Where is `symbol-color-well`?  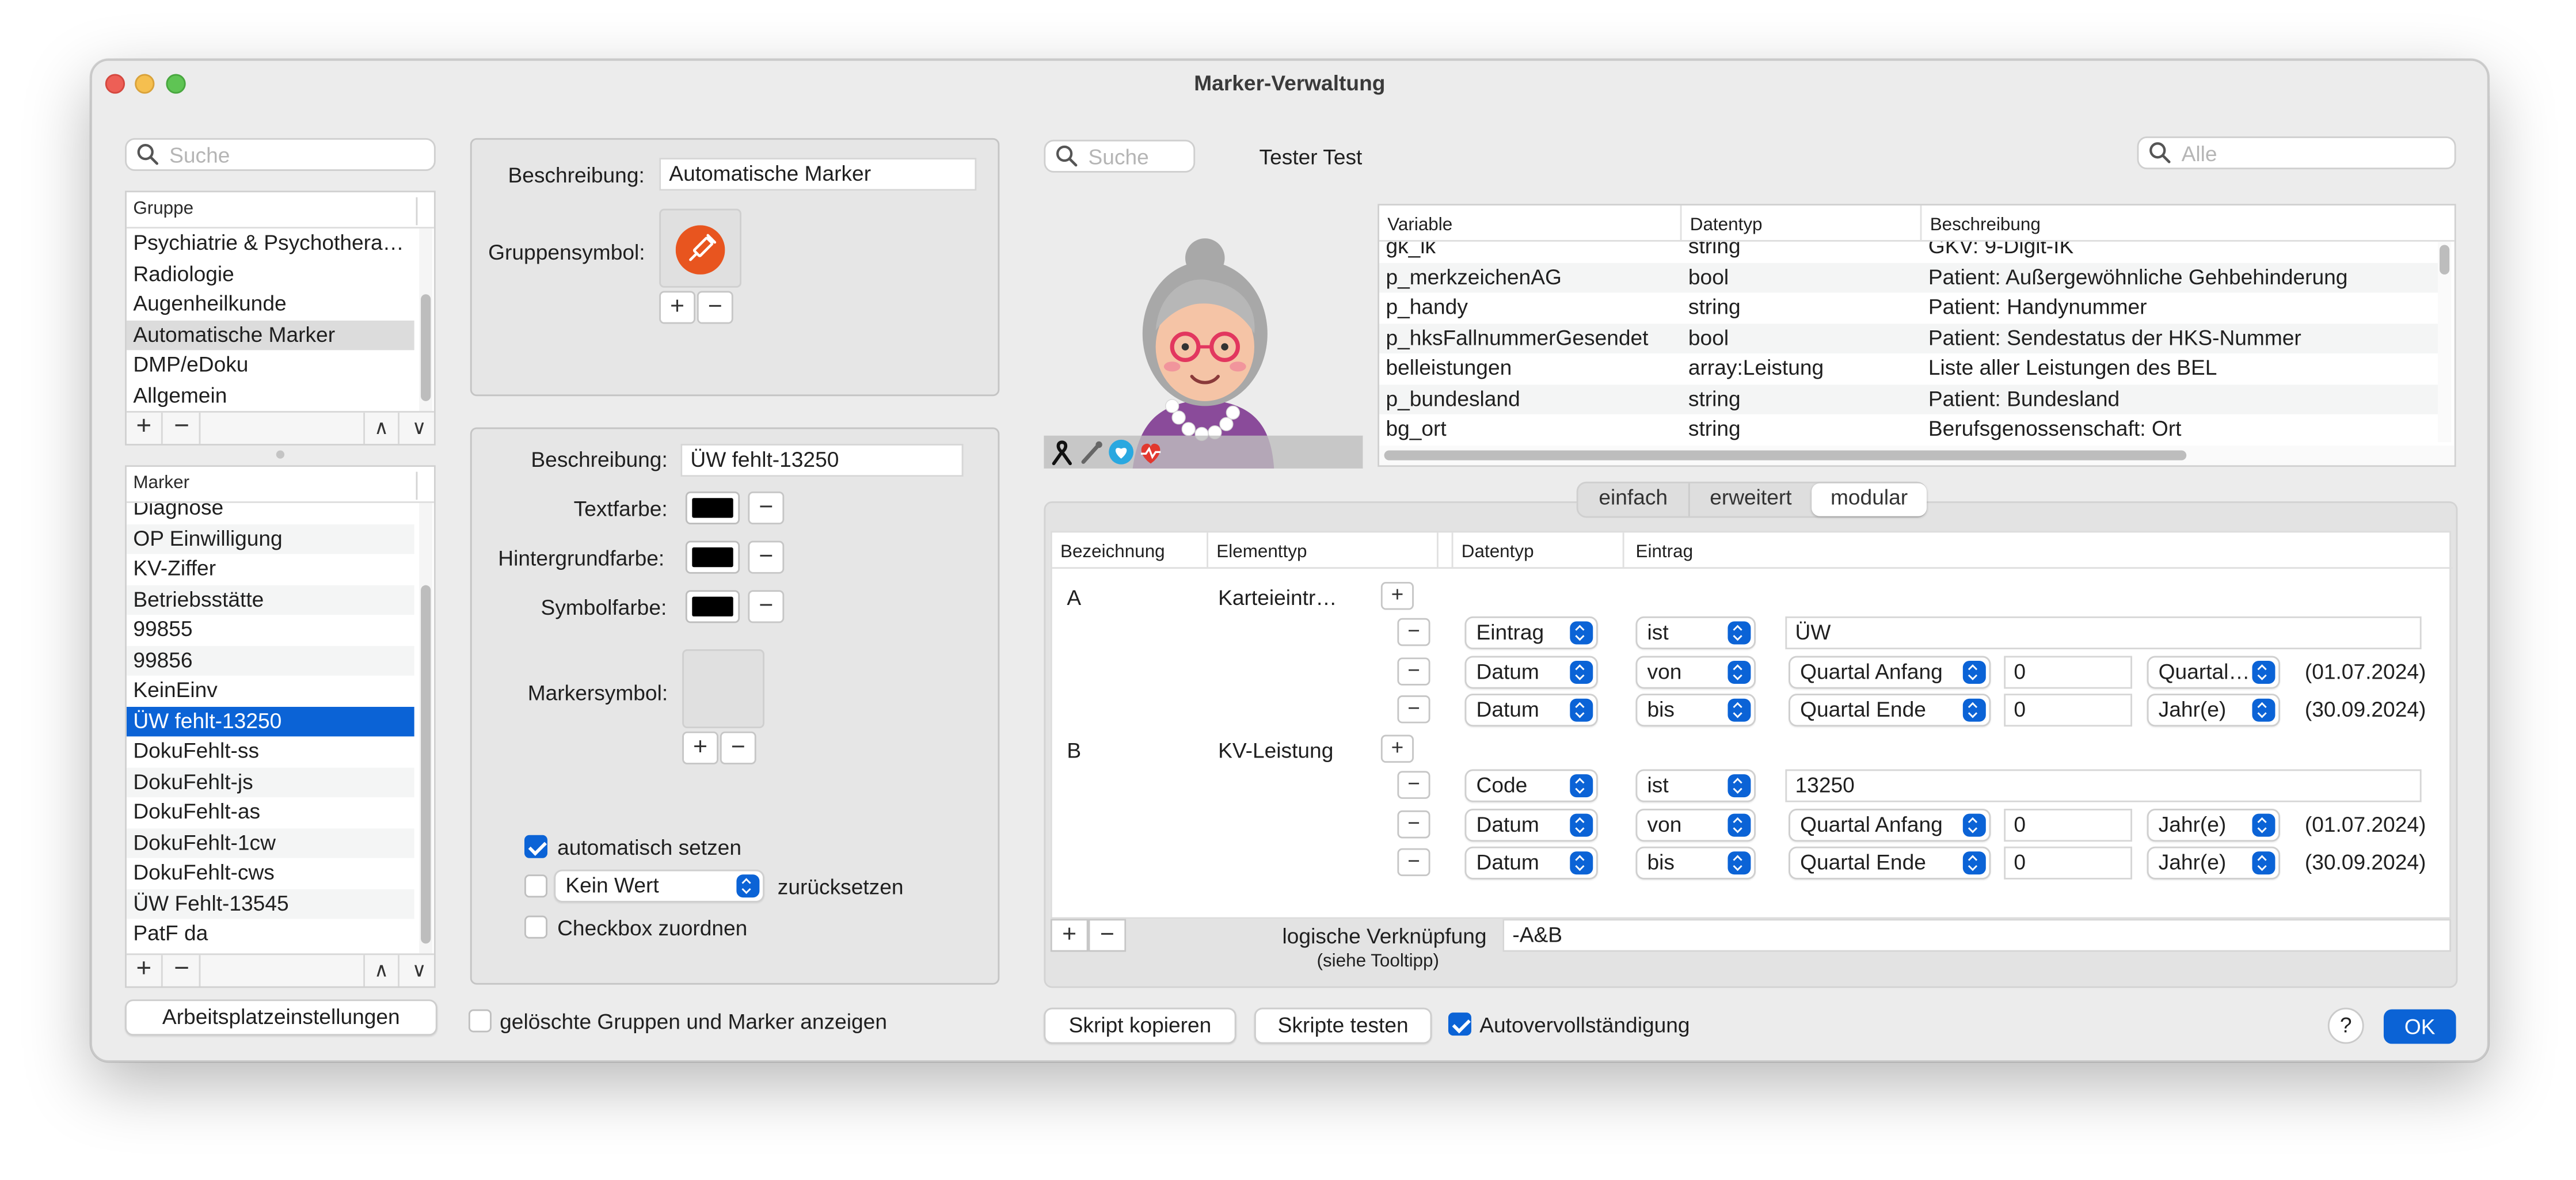
symbol-color-well is located at coordinates (713, 606).